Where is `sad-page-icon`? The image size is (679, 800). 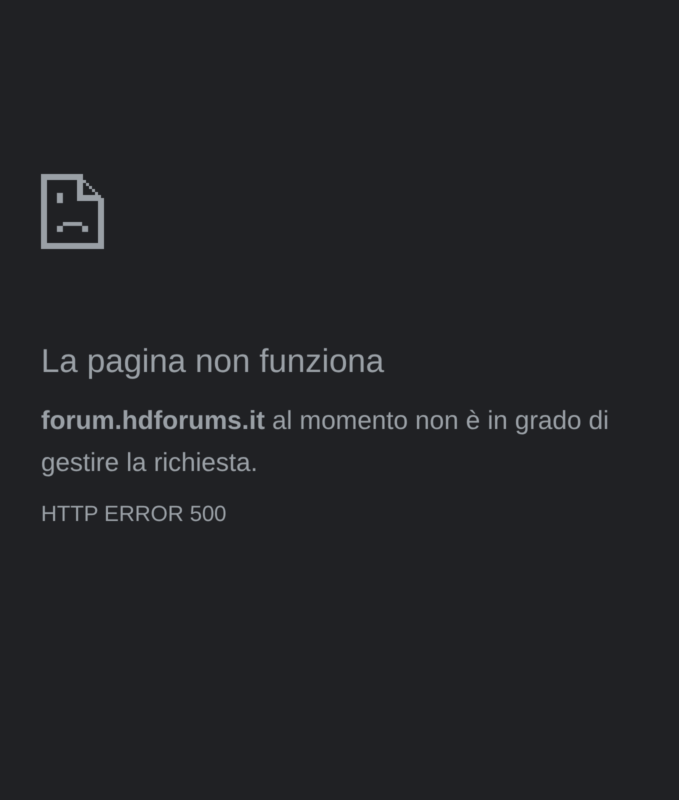
sad-page-icon is located at coordinates (72, 211).